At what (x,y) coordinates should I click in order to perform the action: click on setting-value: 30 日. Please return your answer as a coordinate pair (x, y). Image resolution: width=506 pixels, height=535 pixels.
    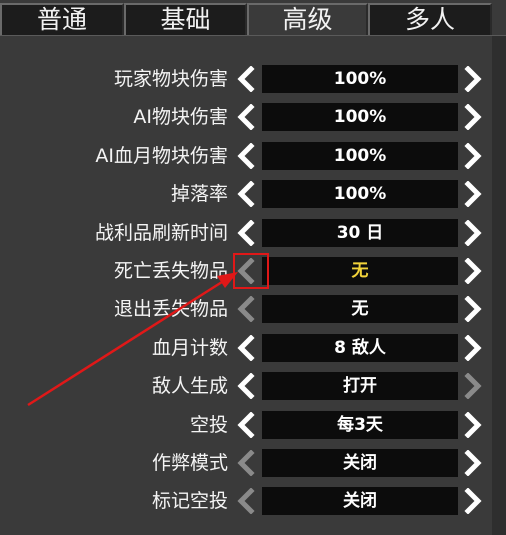
    Looking at the image, I should click on (360, 233).